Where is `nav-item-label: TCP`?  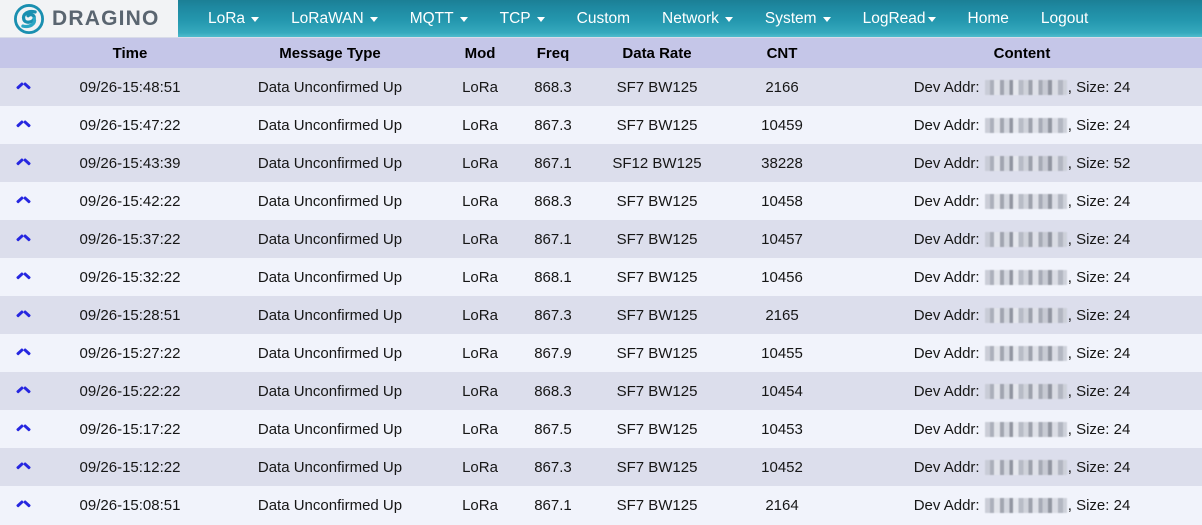
nav-item-label: TCP is located at coordinates (515, 18).